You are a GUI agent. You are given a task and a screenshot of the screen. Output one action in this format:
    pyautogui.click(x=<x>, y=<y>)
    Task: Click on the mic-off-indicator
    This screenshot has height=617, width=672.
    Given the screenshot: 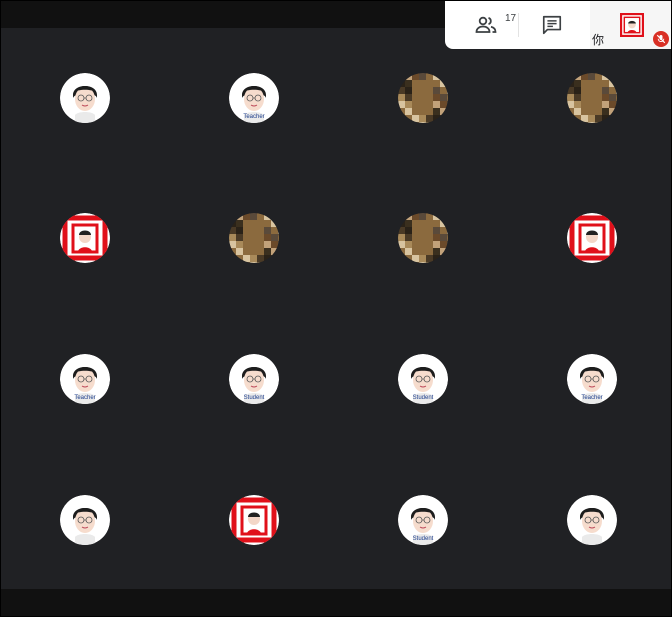 What is the action you would take?
    pyautogui.click(x=661, y=39)
    